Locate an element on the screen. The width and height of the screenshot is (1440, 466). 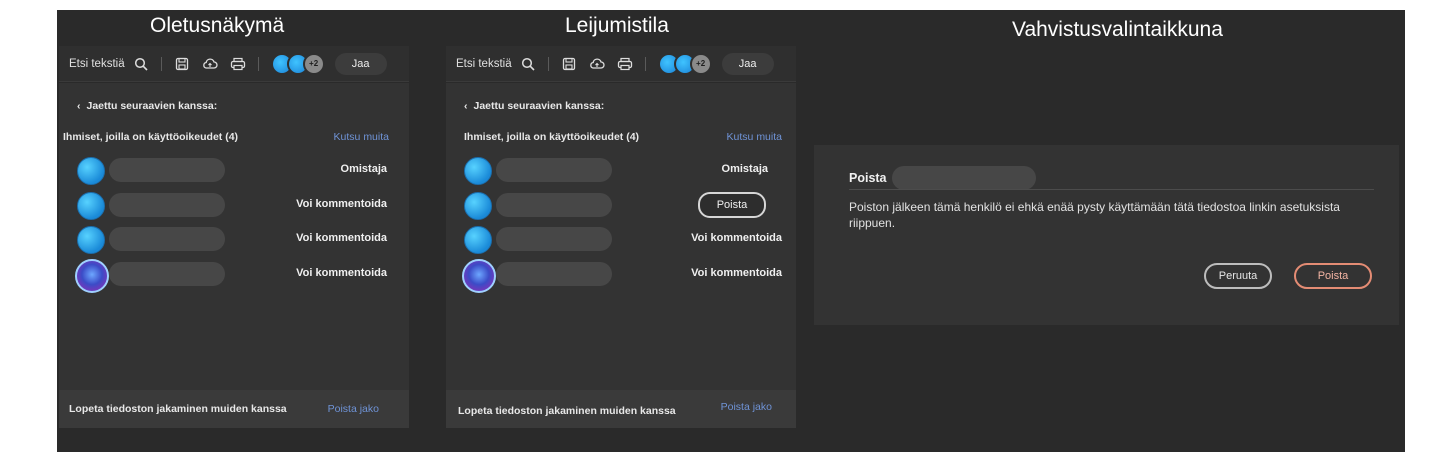
delete-button: Poista is located at coordinates (1333, 276).